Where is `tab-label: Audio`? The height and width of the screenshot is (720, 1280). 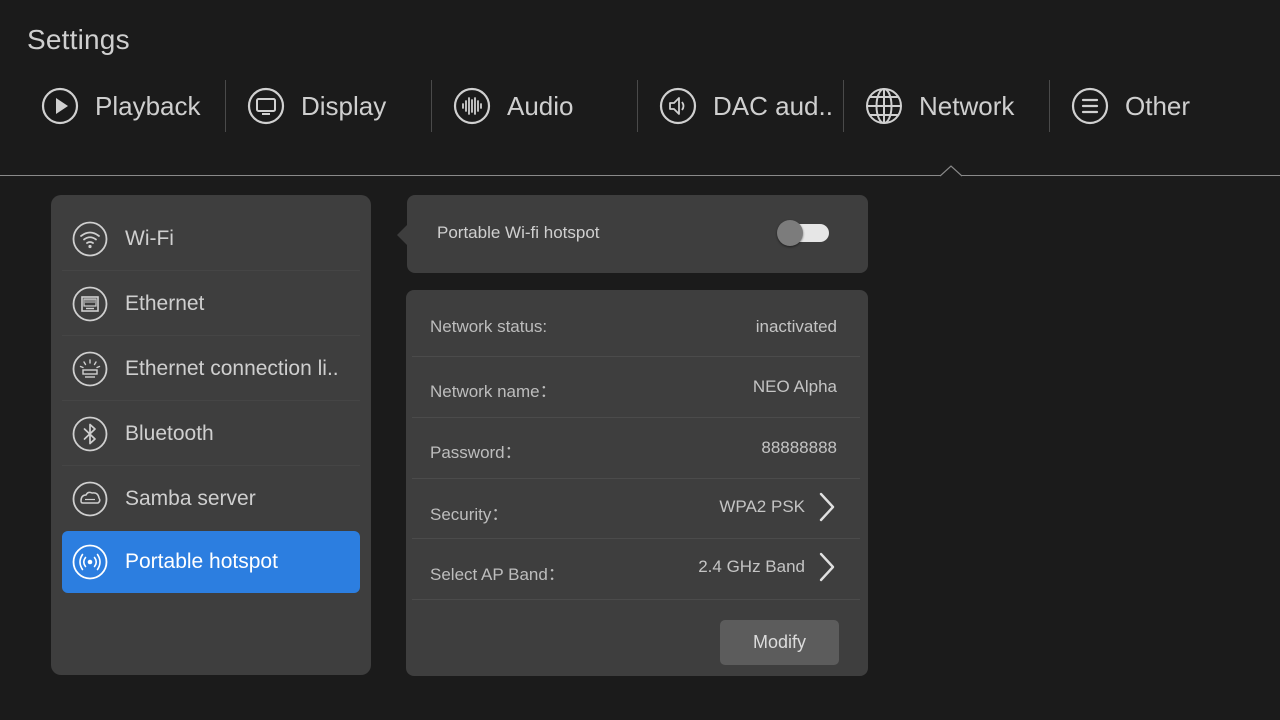
tab-label: Audio is located at coordinates (540, 105).